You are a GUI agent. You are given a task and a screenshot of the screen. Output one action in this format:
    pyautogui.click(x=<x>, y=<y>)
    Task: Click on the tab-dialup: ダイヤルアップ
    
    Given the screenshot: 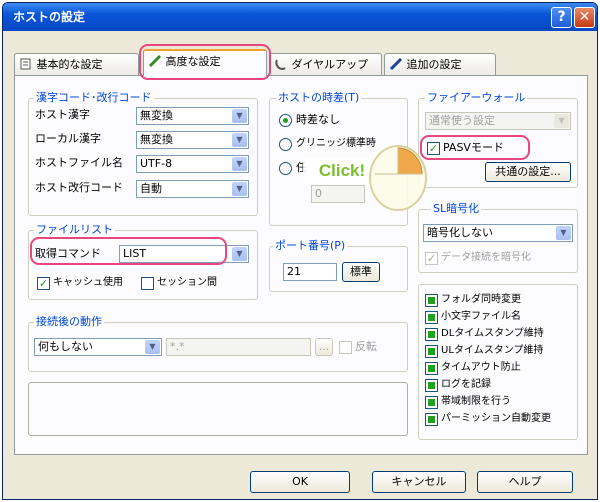 What is the action you would take?
    pyautogui.click(x=325, y=64)
    